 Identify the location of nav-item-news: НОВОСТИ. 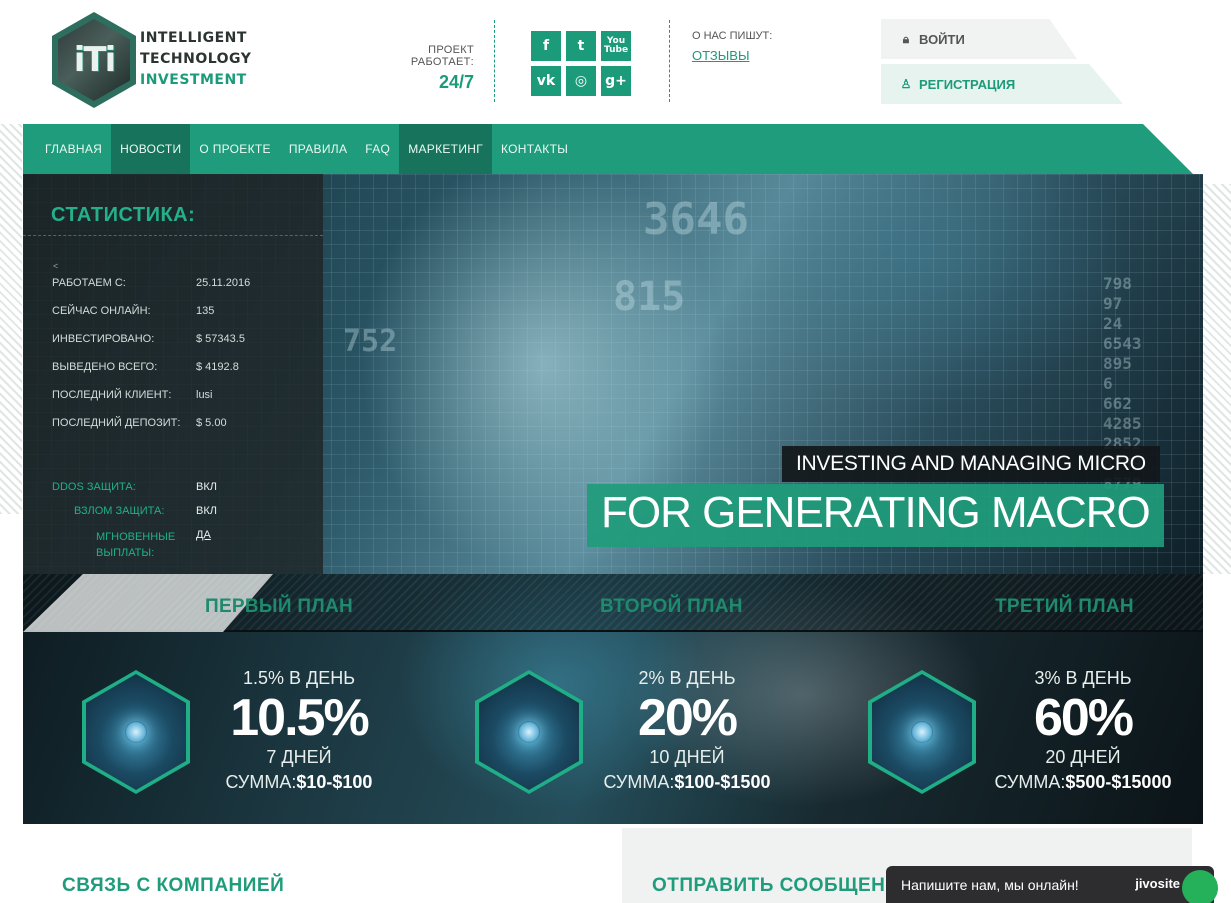
(151, 149).